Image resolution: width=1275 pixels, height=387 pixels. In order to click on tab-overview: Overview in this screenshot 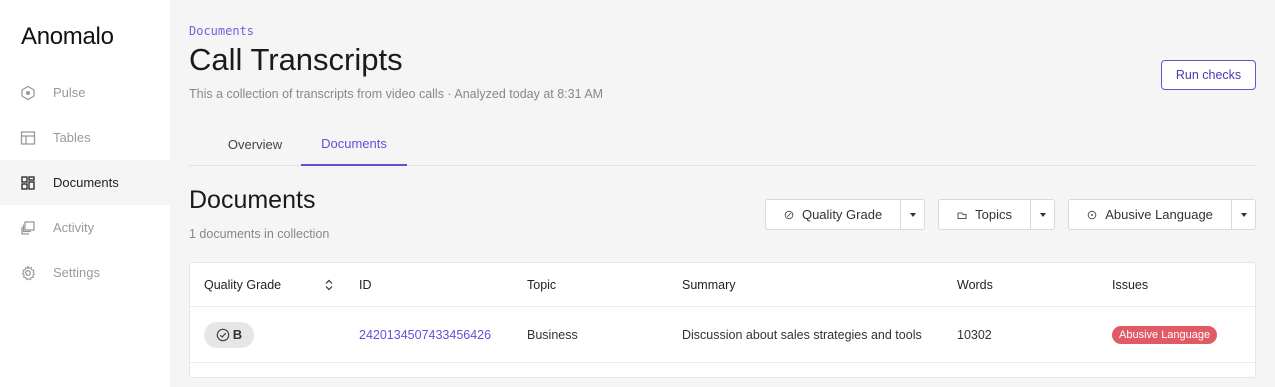, I will do `click(255, 144)`.